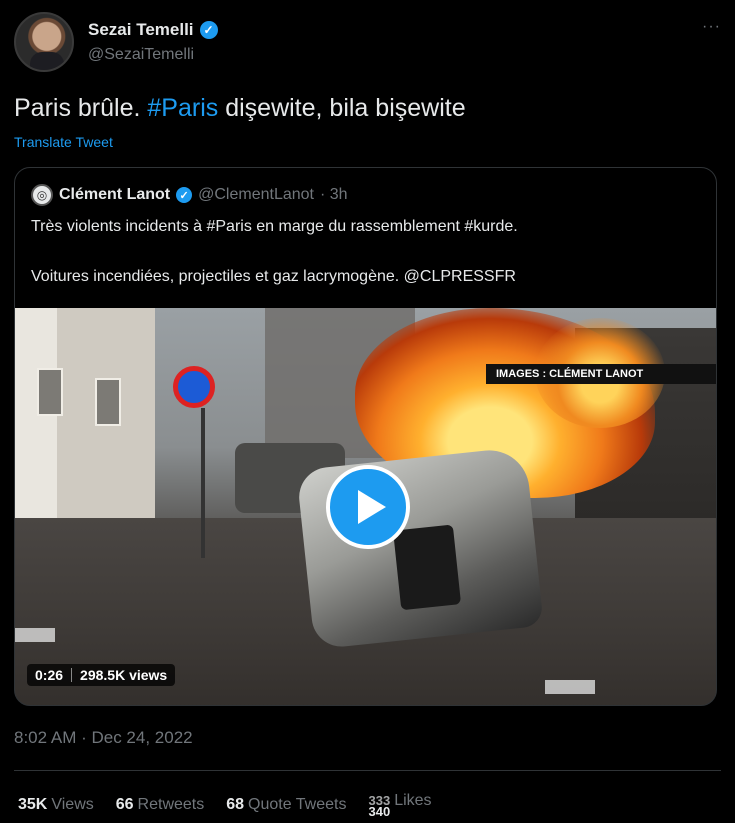 This screenshot has height=823, width=735. I want to click on retweets-stat: 66 Retweets, so click(160, 805).